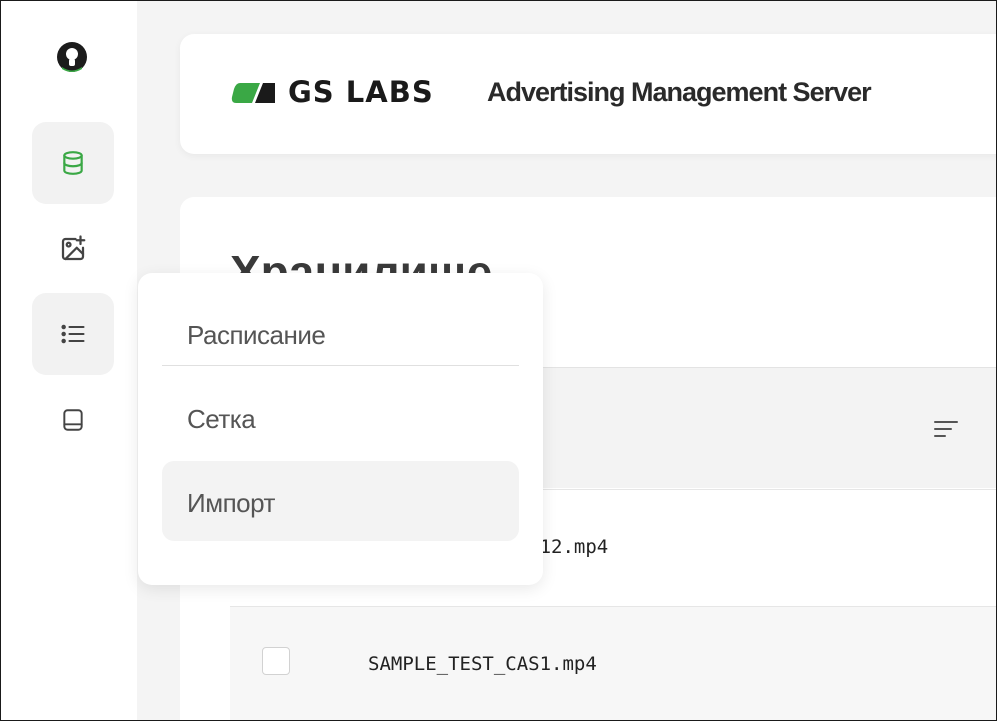  I want to click on list-icon, so click(73, 334).